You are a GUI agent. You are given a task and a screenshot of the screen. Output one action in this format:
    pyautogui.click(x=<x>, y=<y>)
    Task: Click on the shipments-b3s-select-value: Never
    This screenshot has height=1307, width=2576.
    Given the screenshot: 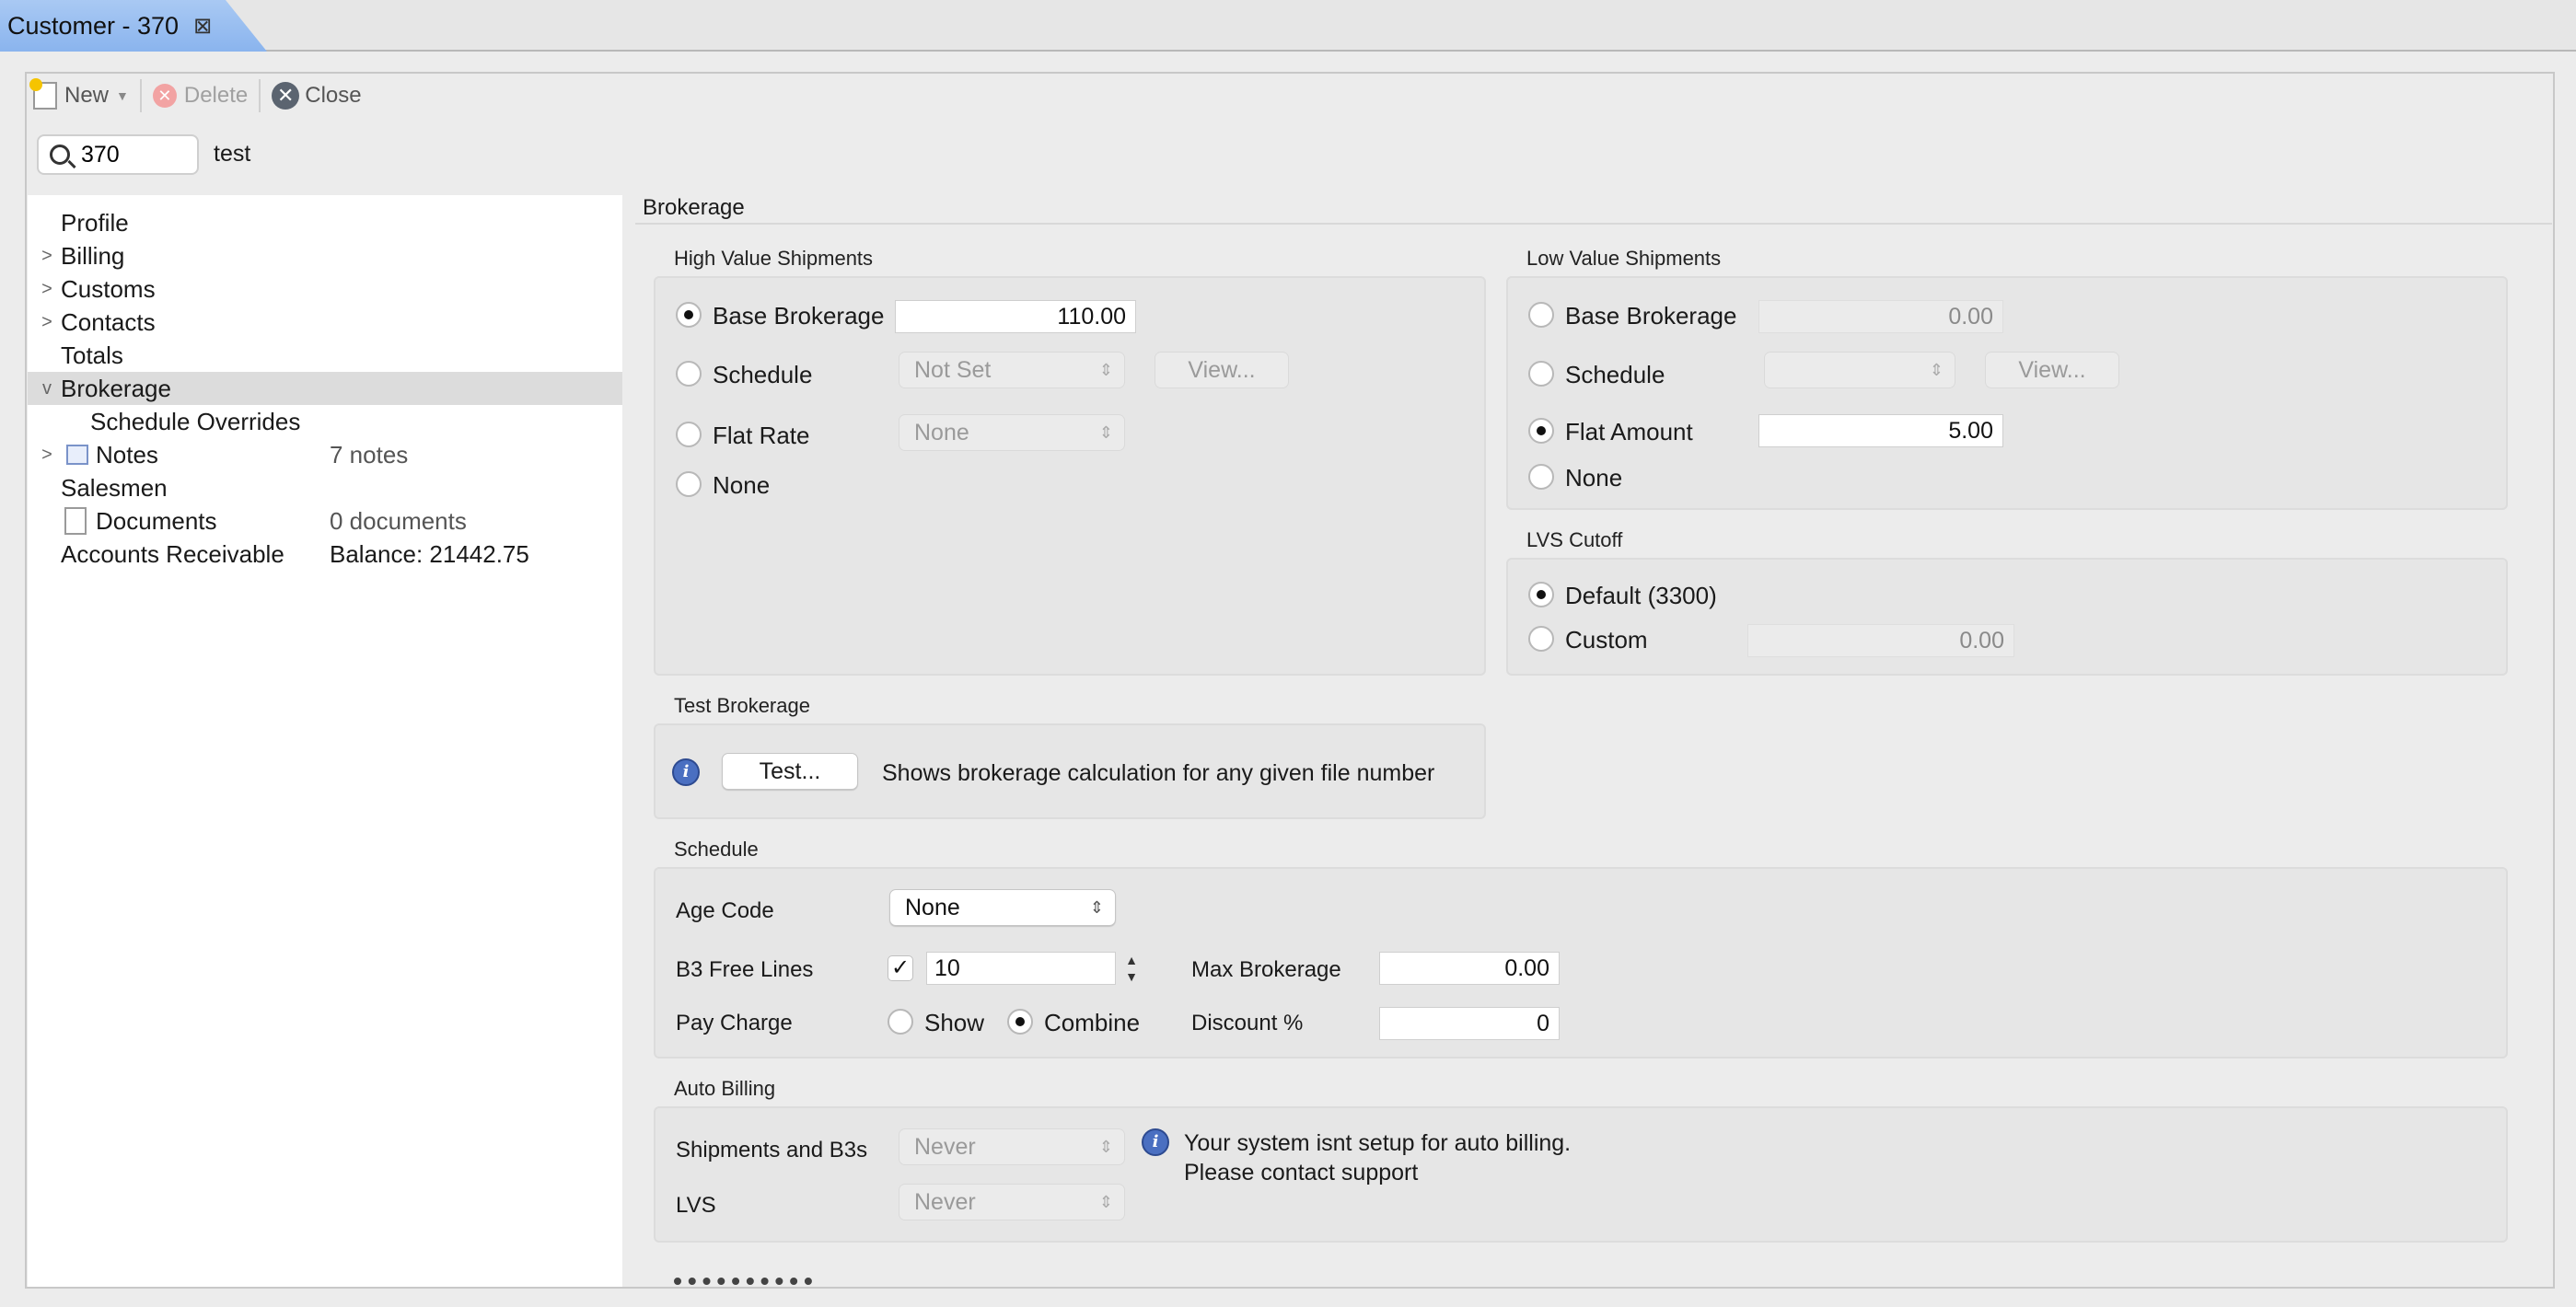 What is the action you would take?
    pyautogui.click(x=945, y=1147)
    